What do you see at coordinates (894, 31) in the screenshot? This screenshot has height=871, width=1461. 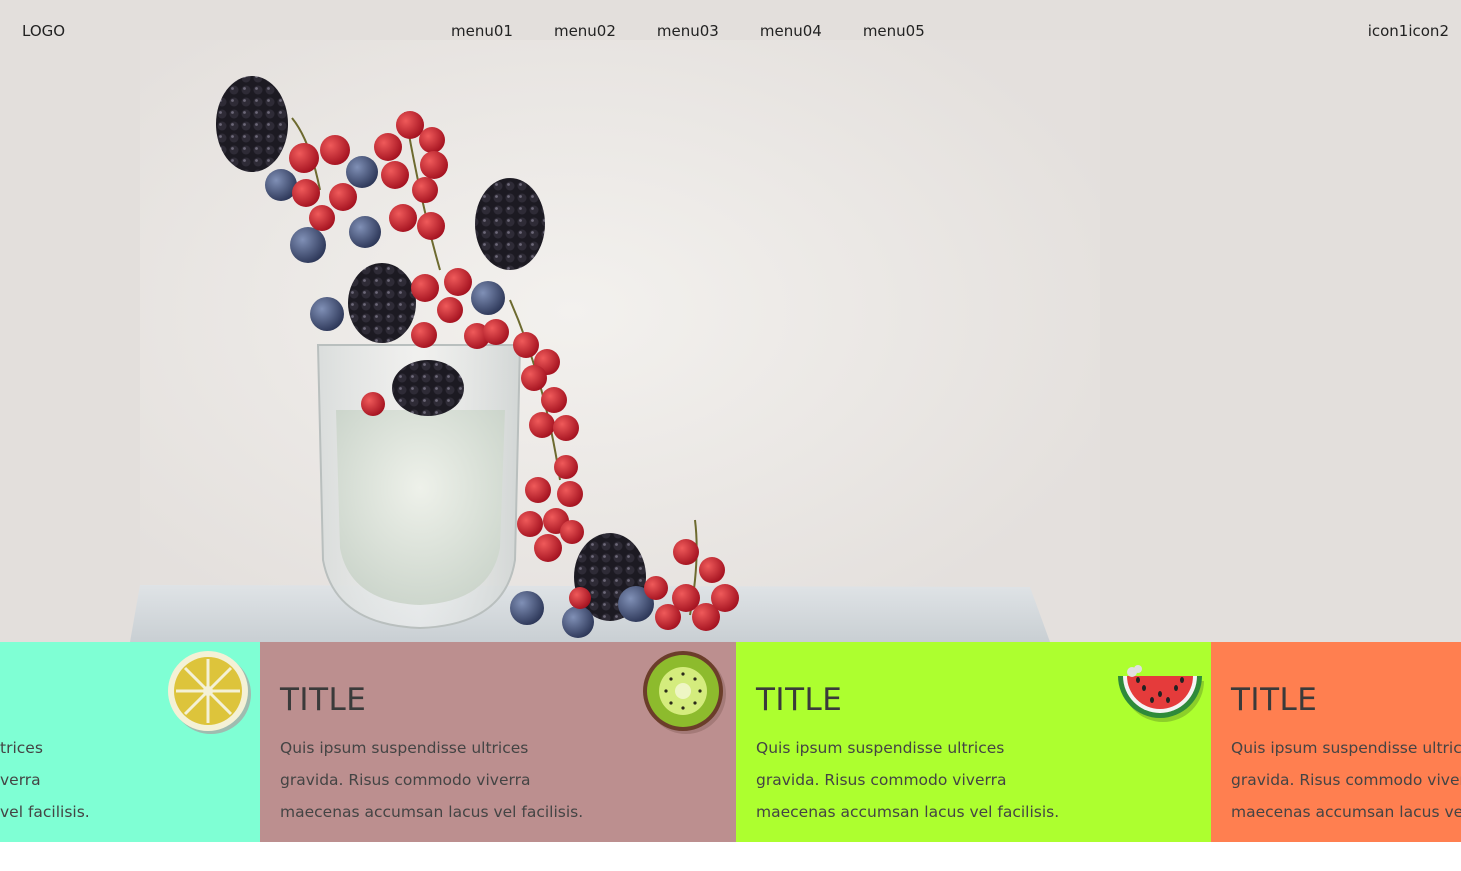 I see `nav-item-menu05: menu05` at bounding box center [894, 31].